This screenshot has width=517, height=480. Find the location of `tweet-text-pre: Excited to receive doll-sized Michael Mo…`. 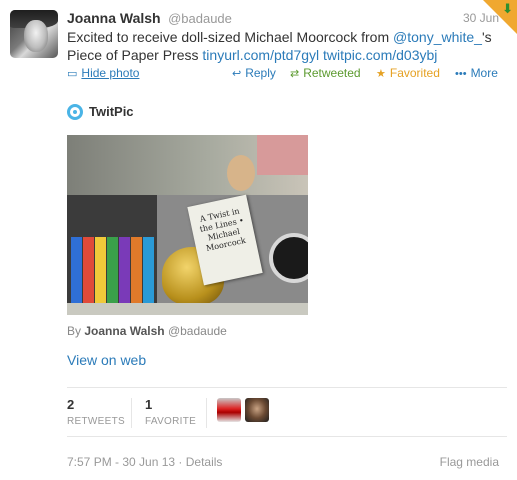

tweet-text-pre: Excited to receive doll-sized Michael Mo… is located at coordinates (230, 37).